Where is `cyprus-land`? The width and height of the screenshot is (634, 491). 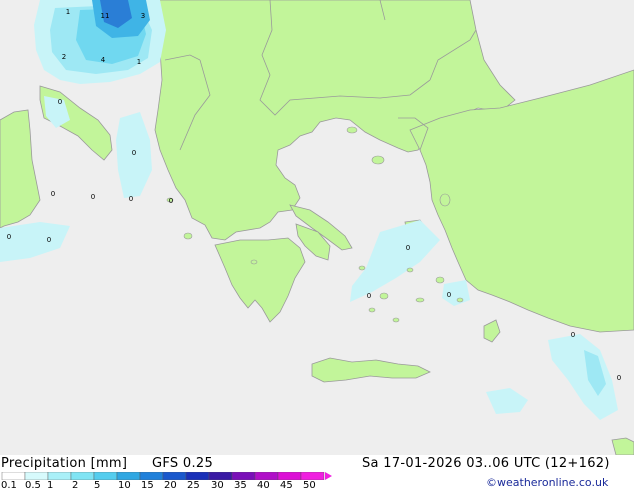 cyprus-land is located at coordinates (622, 446).